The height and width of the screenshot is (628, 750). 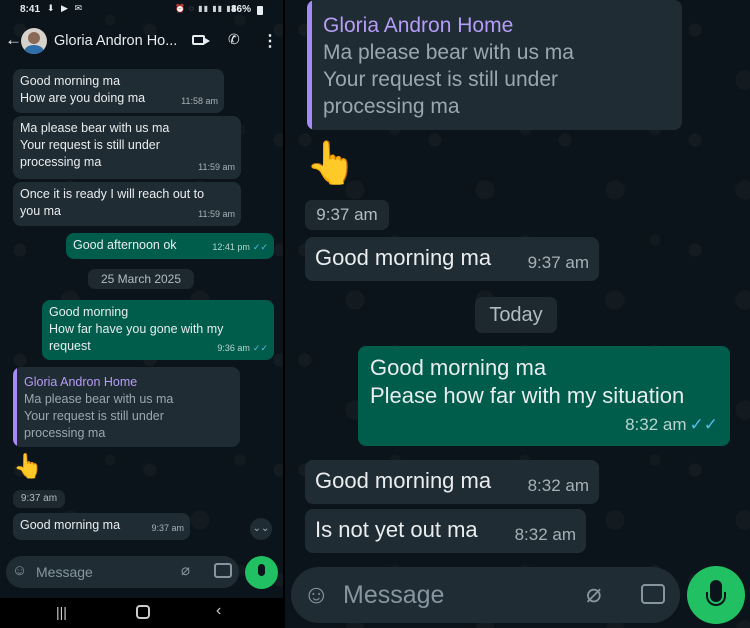 I want to click on date-divider: Today, so click(x=516, y=315).